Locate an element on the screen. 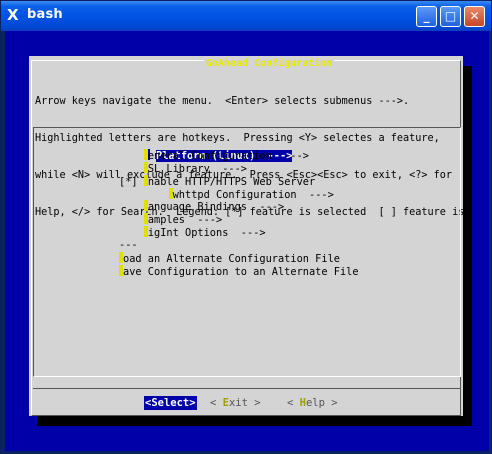  checkbox-selected: [*] is located at coordinates (131, 182).